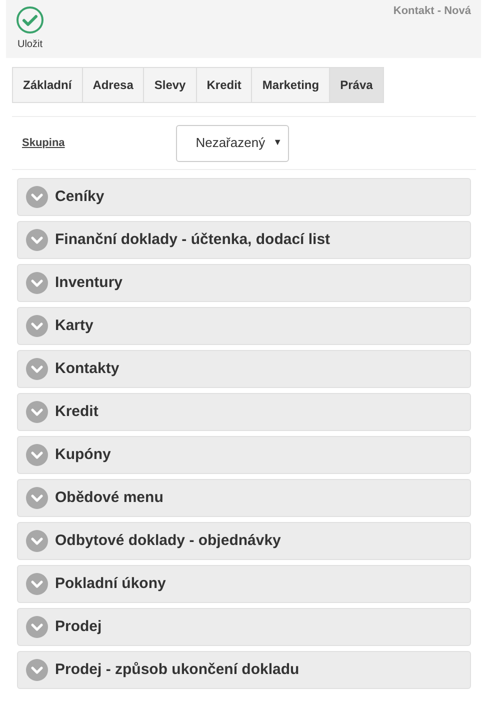 This screenshot has width=488, height=701. Describe the element at coordinates (290, 85) in the screenshot. I see `tab: Marketing` at that location.